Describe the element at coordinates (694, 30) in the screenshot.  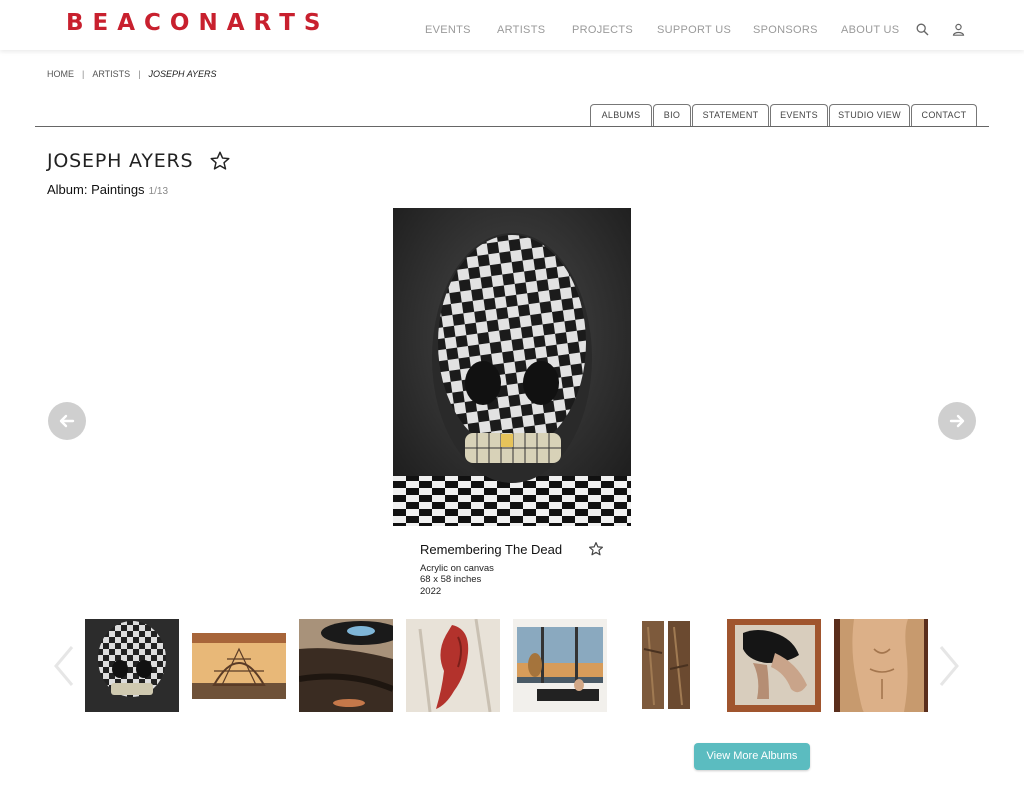
I see `nav-item-support-us: SUPPORT US` at that location.